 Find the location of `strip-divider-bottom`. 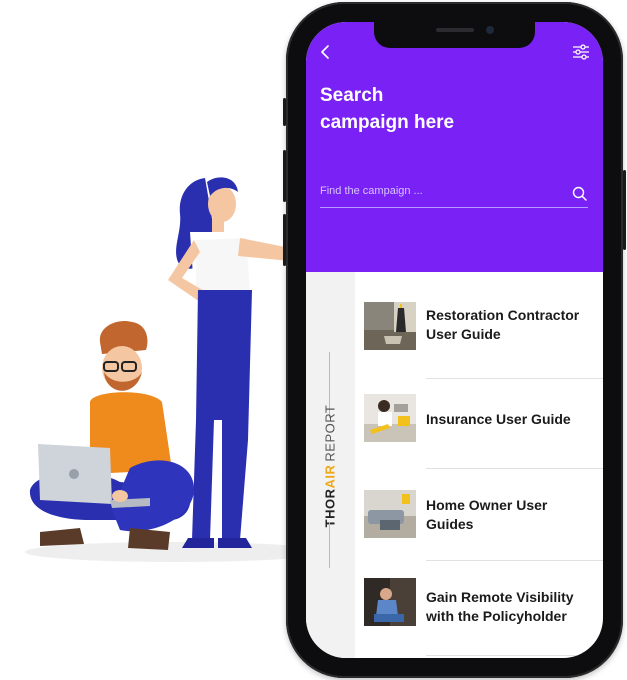

strip-divider-bottom is located at coordinates (329, 545).